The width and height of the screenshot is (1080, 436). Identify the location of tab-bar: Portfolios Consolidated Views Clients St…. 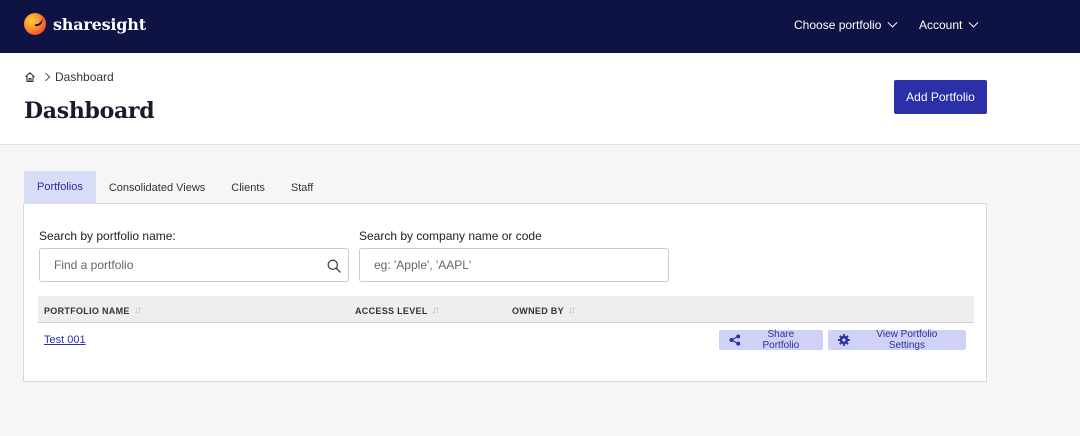
(175, 188).